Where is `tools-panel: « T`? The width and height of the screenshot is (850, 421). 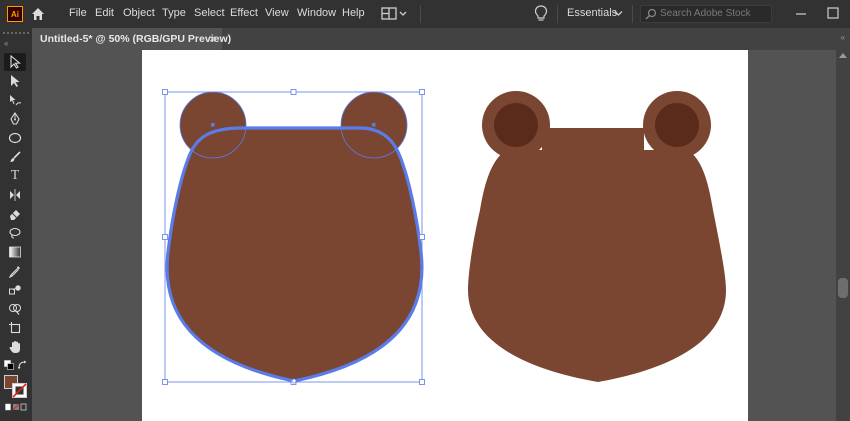
tools-panel: « T is located at coordinates (16, 224).